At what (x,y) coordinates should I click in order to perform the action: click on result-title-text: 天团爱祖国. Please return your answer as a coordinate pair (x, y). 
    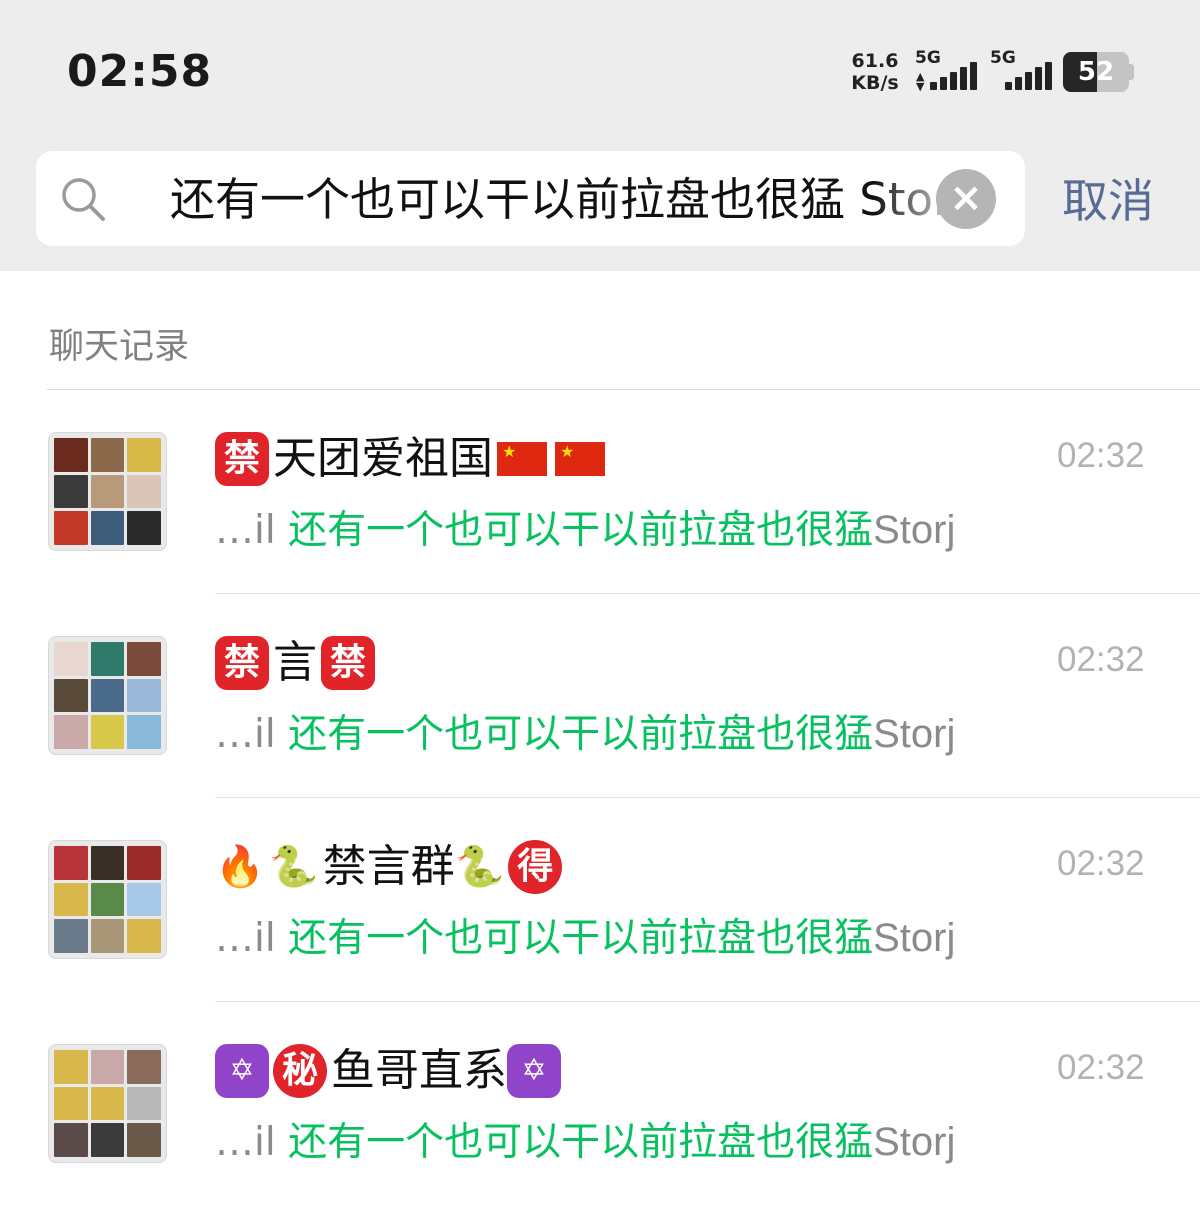
    Looking at the image, I should click on (383, 458).